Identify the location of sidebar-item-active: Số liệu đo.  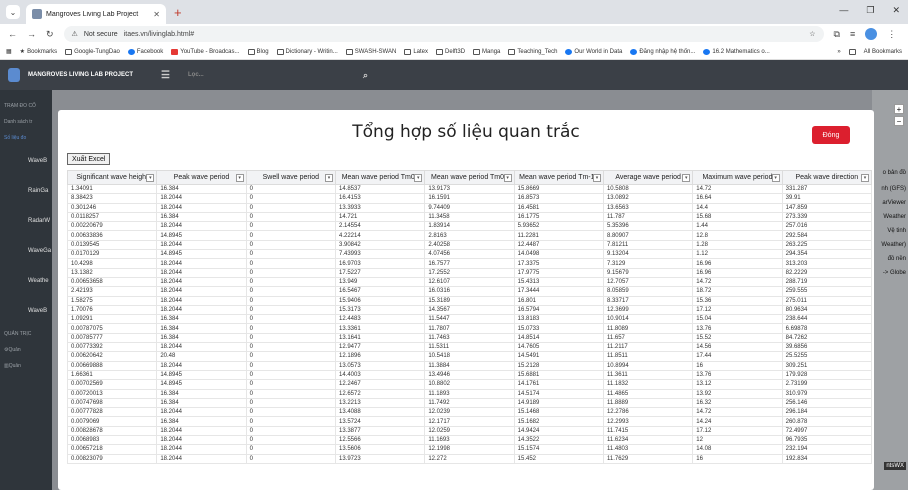
(26, 138).